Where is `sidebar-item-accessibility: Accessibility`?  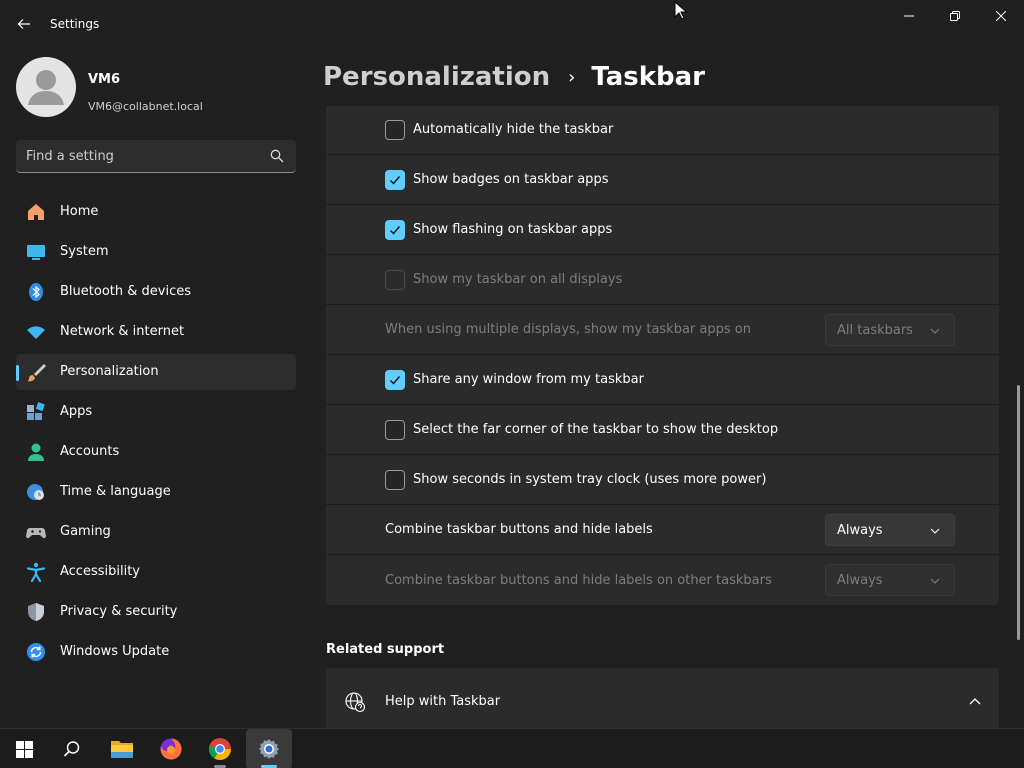 sidebar-item-accessibility: Accessibility is located at coordinates (156, 572).